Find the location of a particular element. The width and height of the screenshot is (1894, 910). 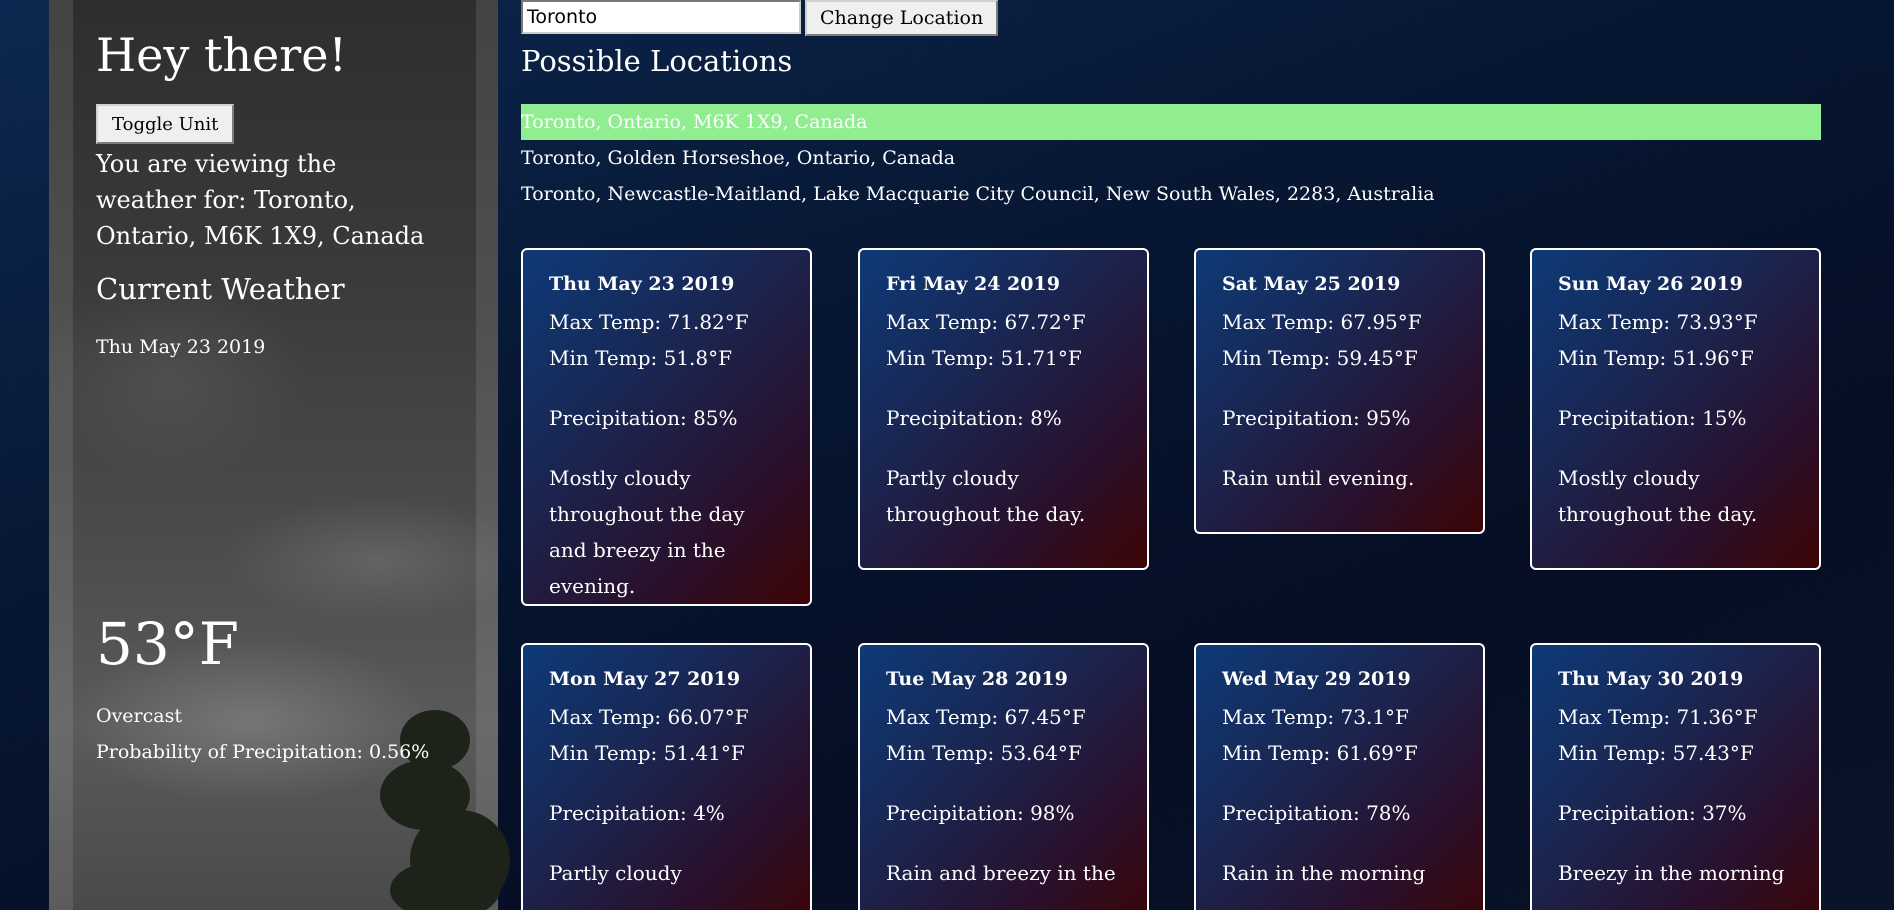

forecast-precipitation: Precipitation: 4% is located at coordinates (637, 813).